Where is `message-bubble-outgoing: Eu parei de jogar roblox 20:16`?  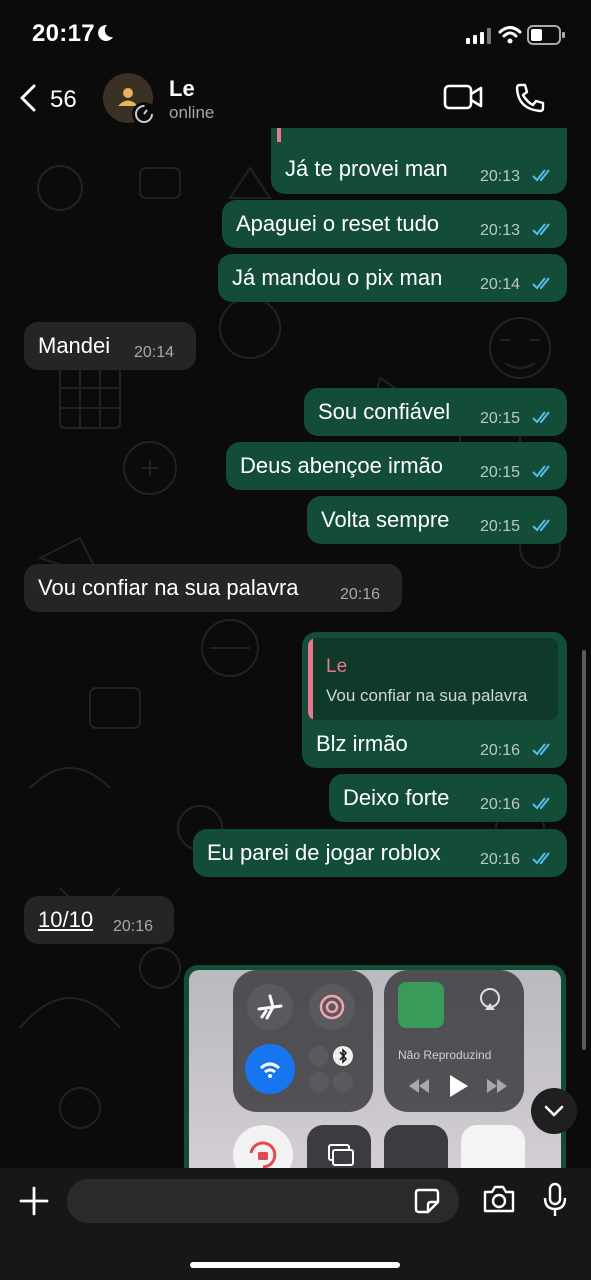 message-bubble-outgoing: Eu parei de jogar roblox 20:16 is located at coordinates (380, 853).